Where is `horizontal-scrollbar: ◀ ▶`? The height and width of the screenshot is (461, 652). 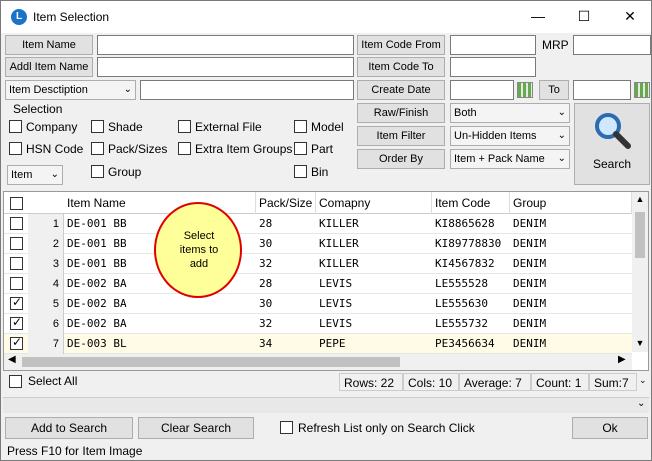 horizontal-scrollbar: ◀ ▶ is located at coordinates (318, 362).